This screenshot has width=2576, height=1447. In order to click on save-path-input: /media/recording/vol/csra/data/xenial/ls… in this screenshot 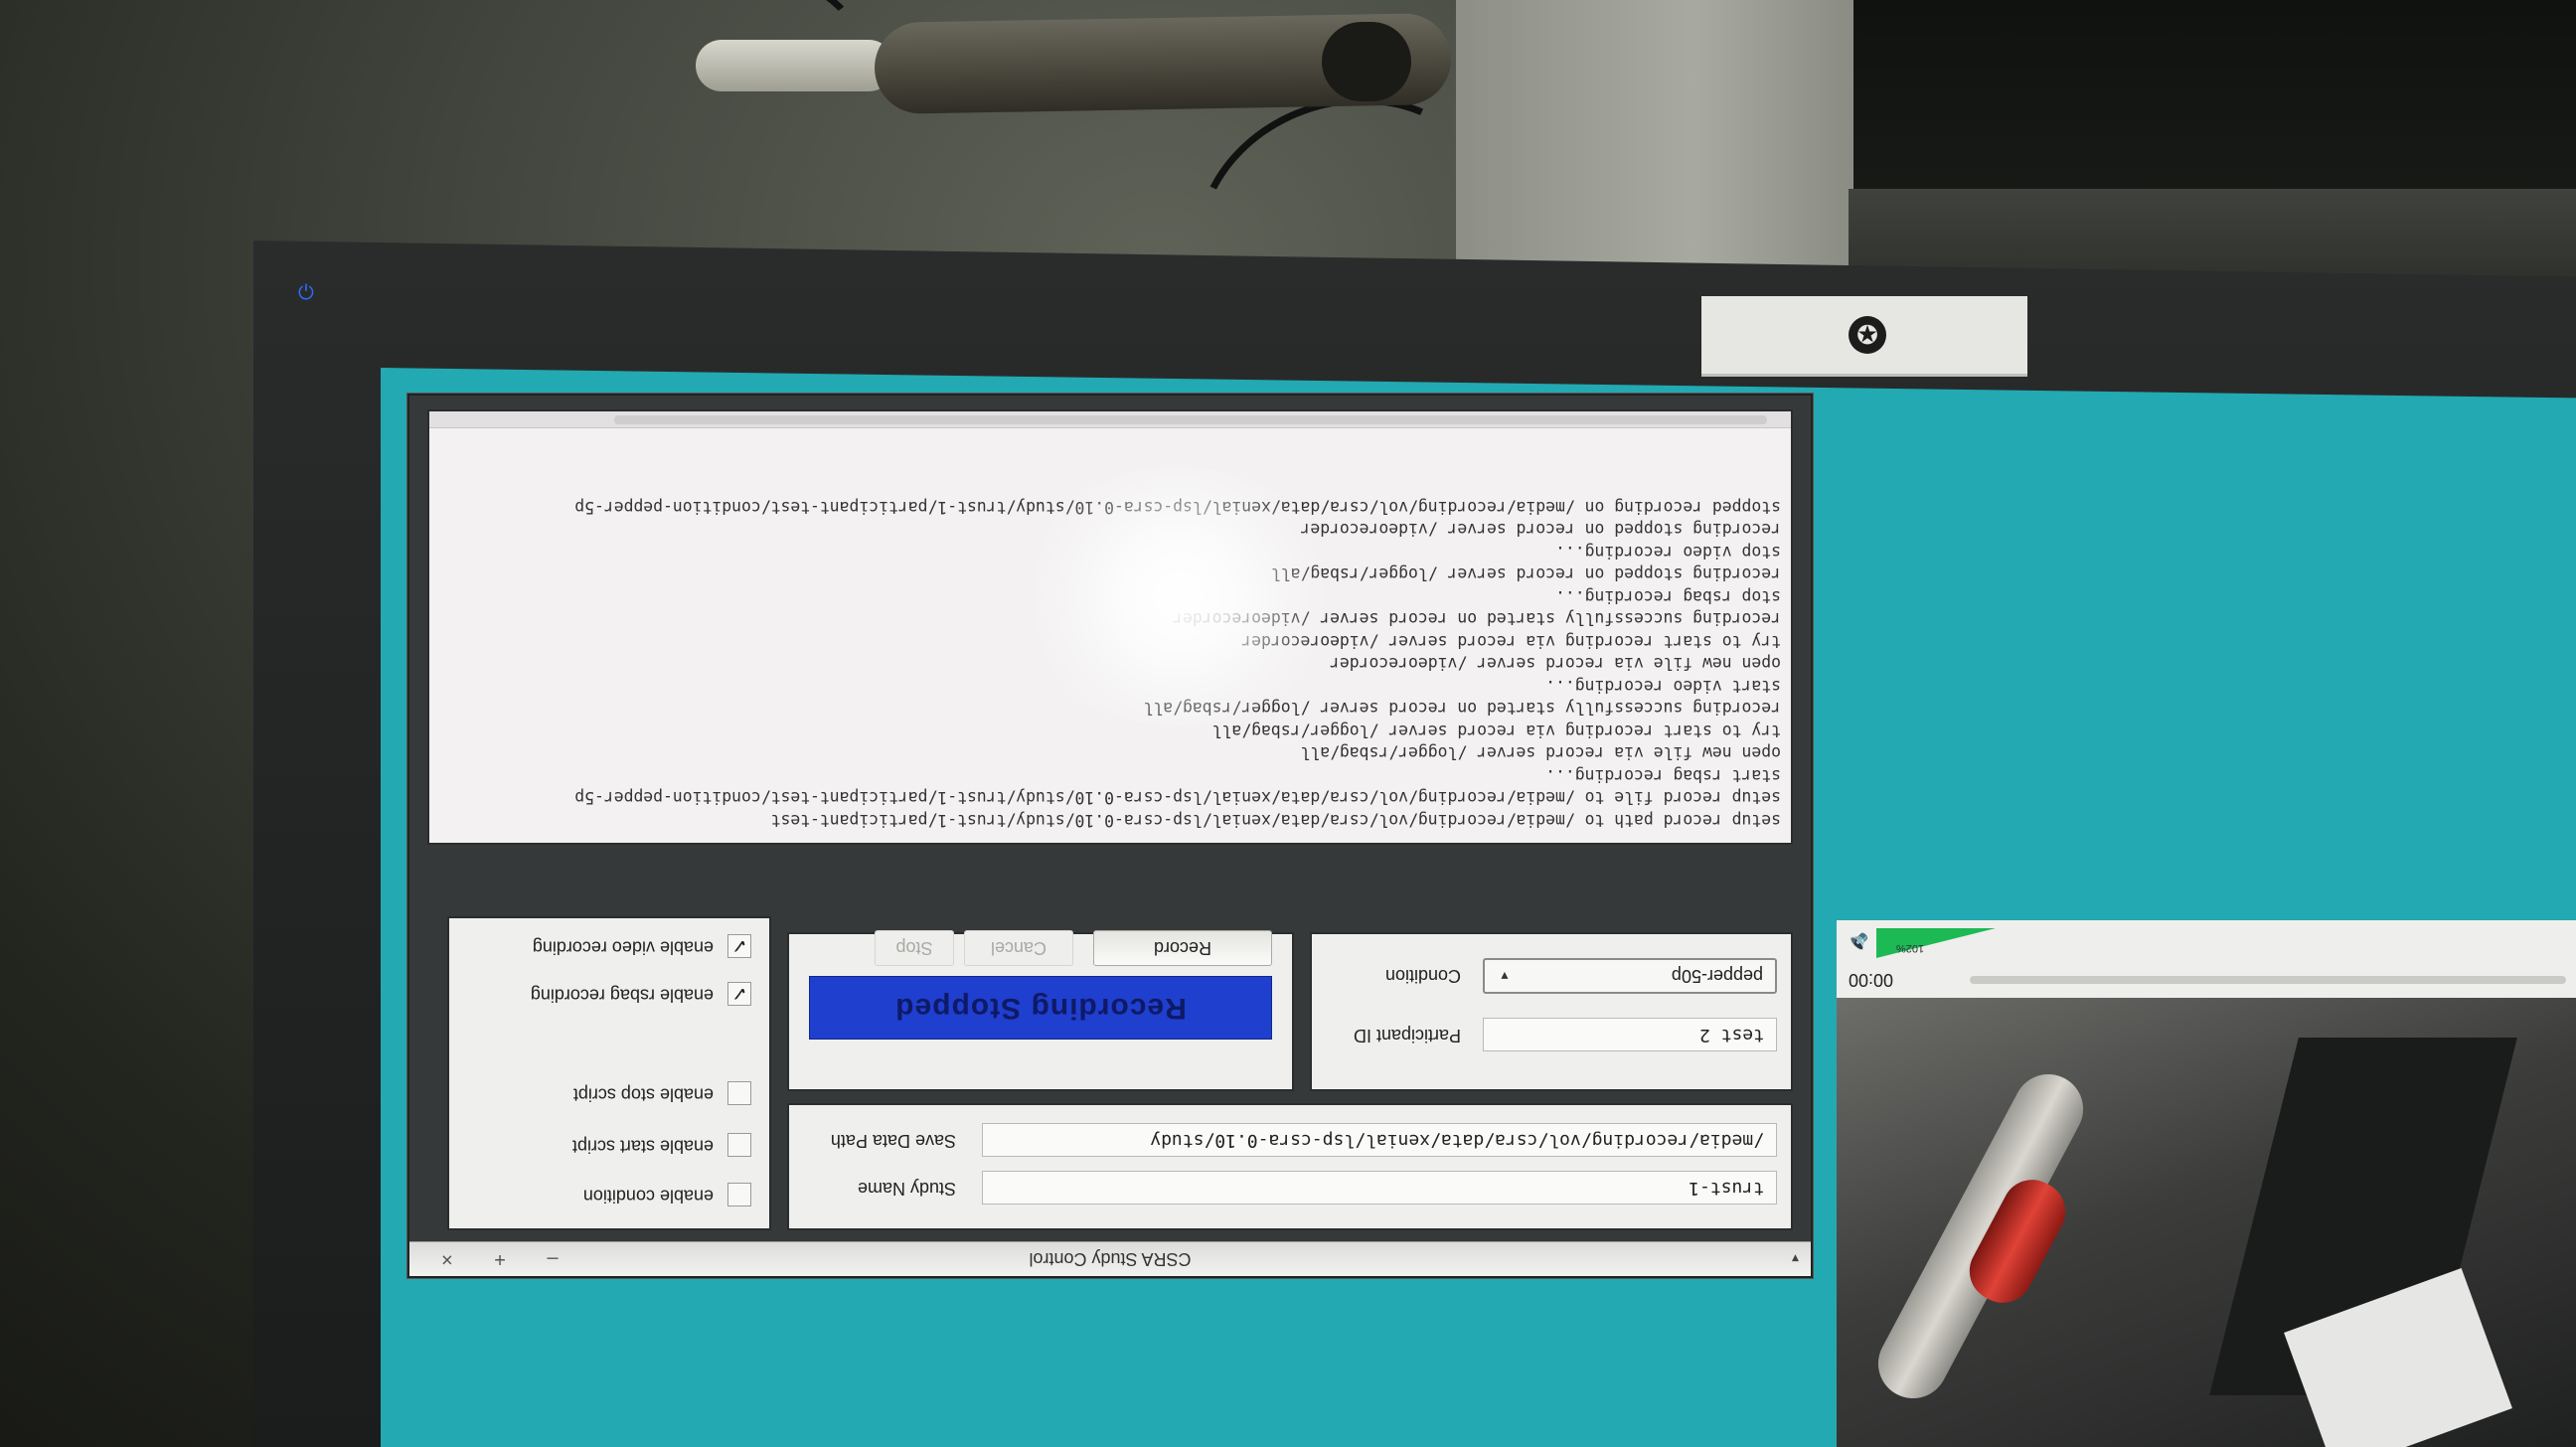, I will do `click(1379, 1140)`.